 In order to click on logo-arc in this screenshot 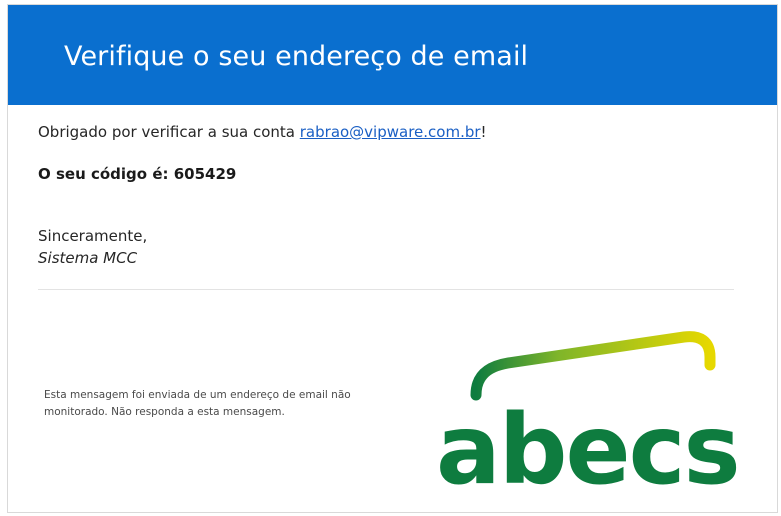, I will do `click(593, 366)`.